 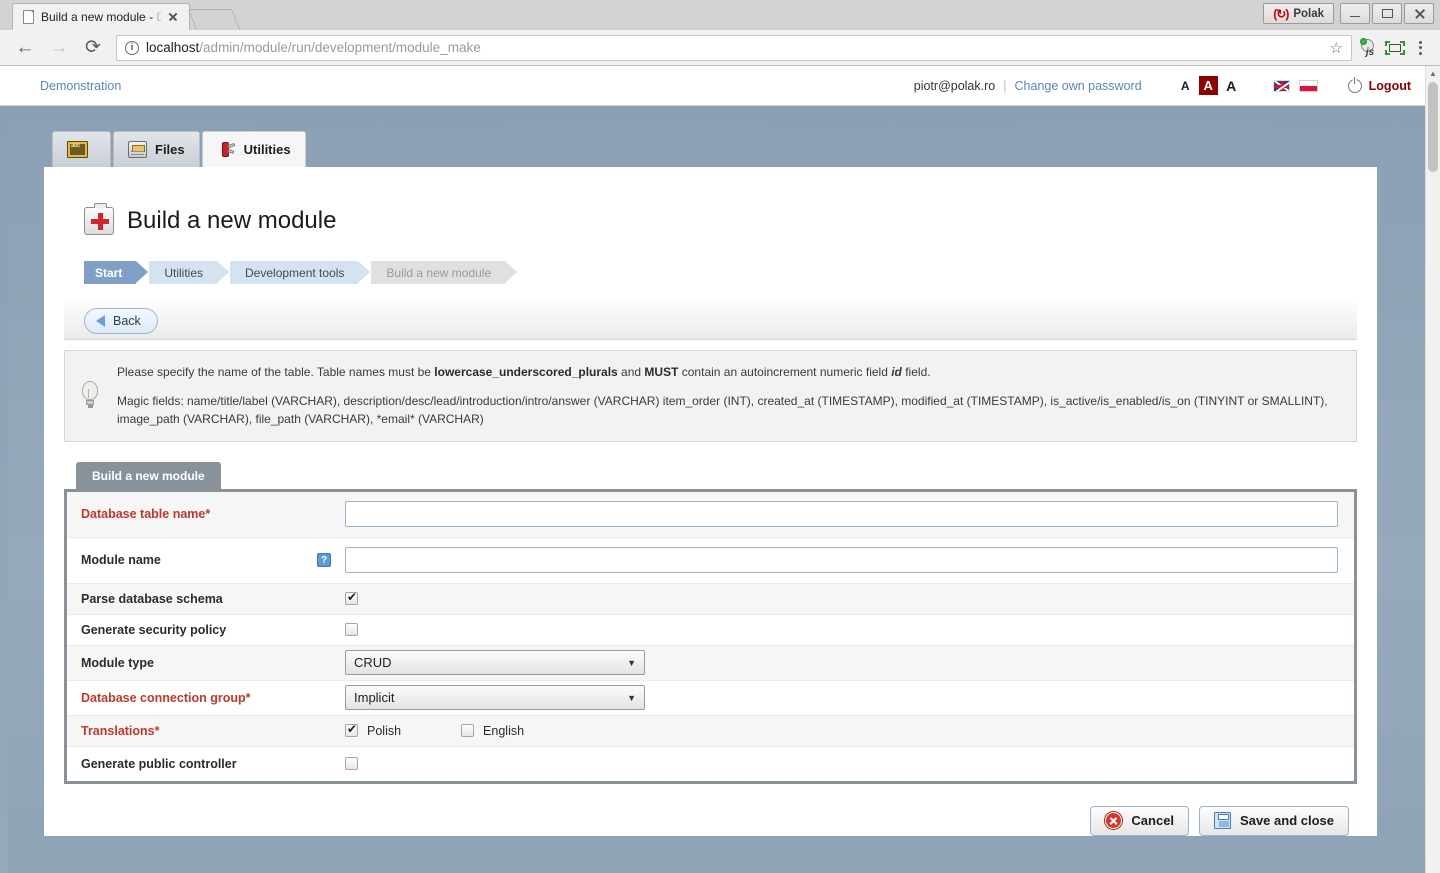 I want to click on screenshot-extension-icon, so click(x=1395, y=48).